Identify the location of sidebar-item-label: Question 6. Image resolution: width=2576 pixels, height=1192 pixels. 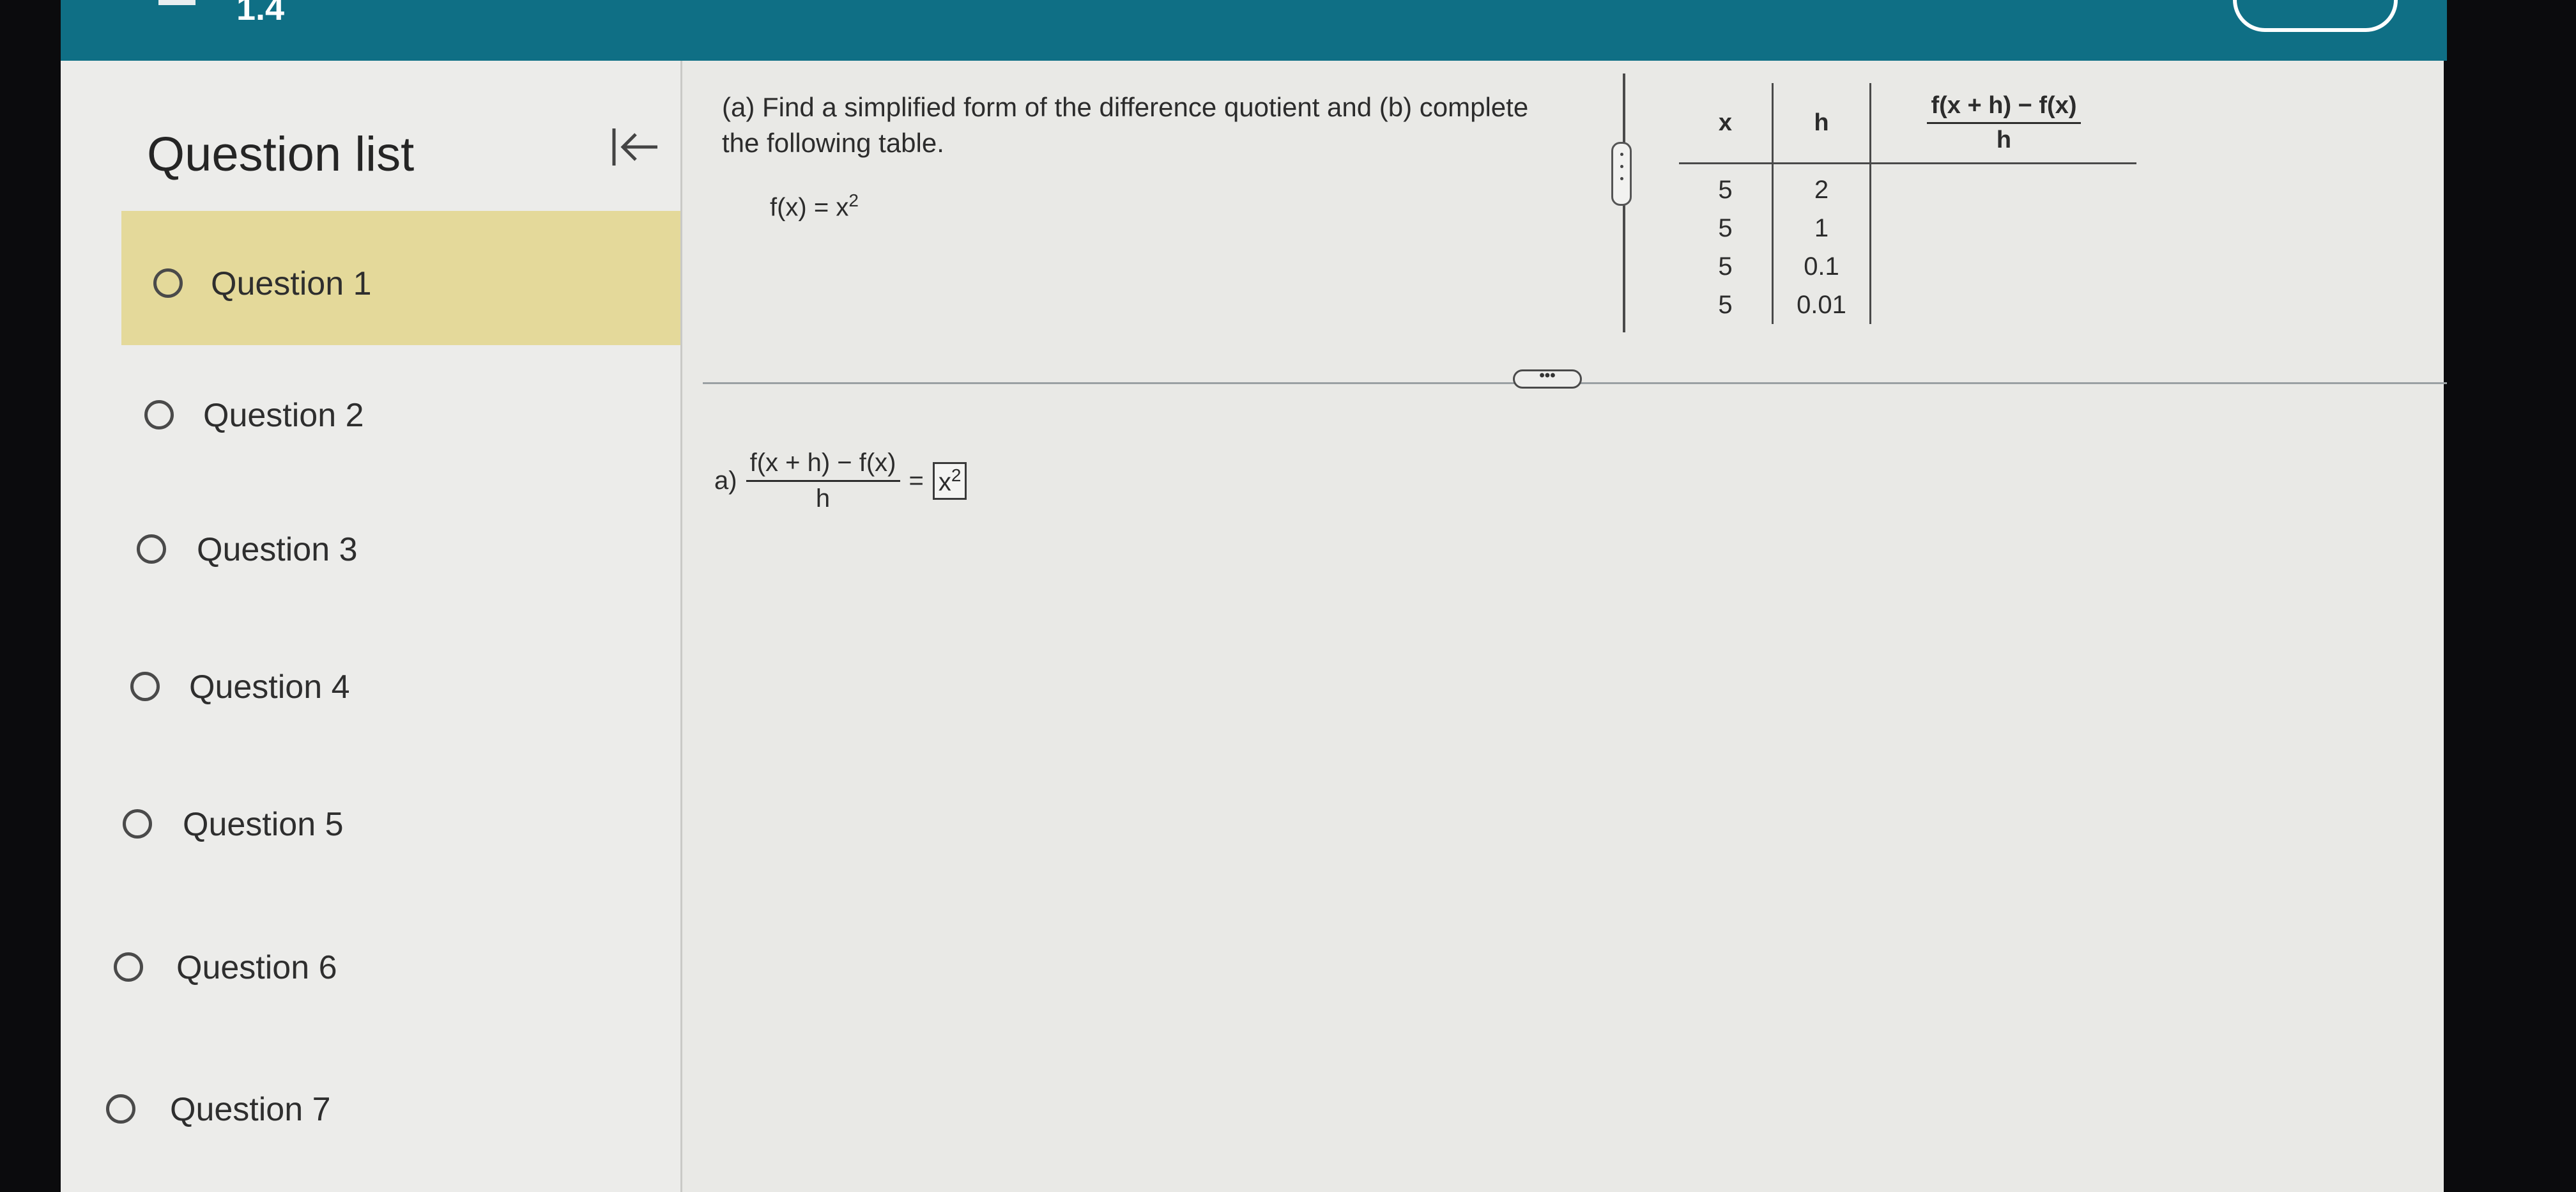
(256, 968).